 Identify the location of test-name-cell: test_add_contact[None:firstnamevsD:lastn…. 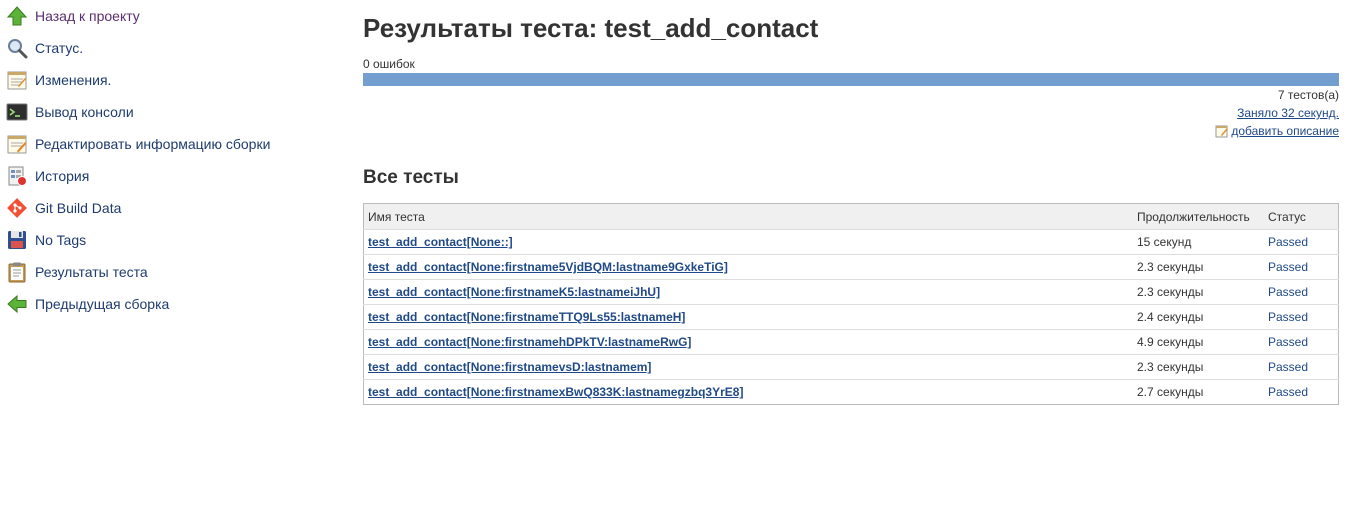
(748, 367).